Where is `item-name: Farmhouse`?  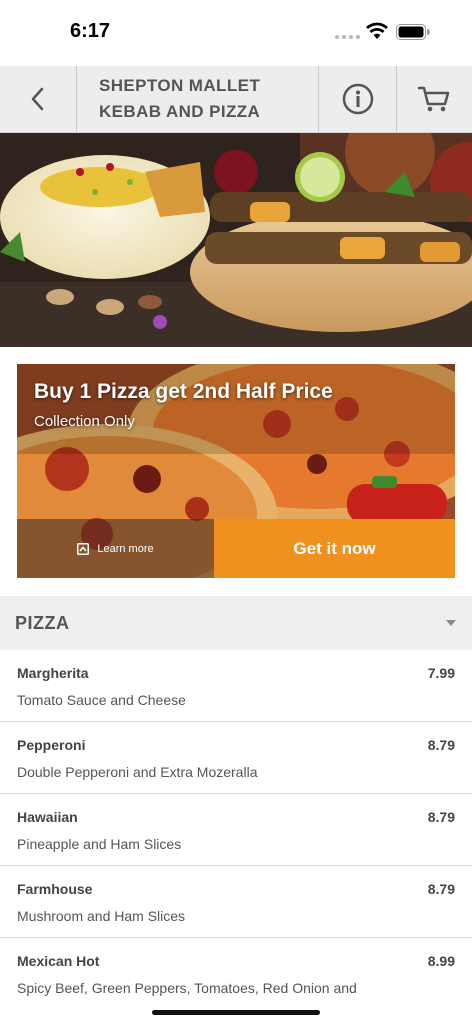
item-name: Farmhouse is located at coordinates (55, 889).